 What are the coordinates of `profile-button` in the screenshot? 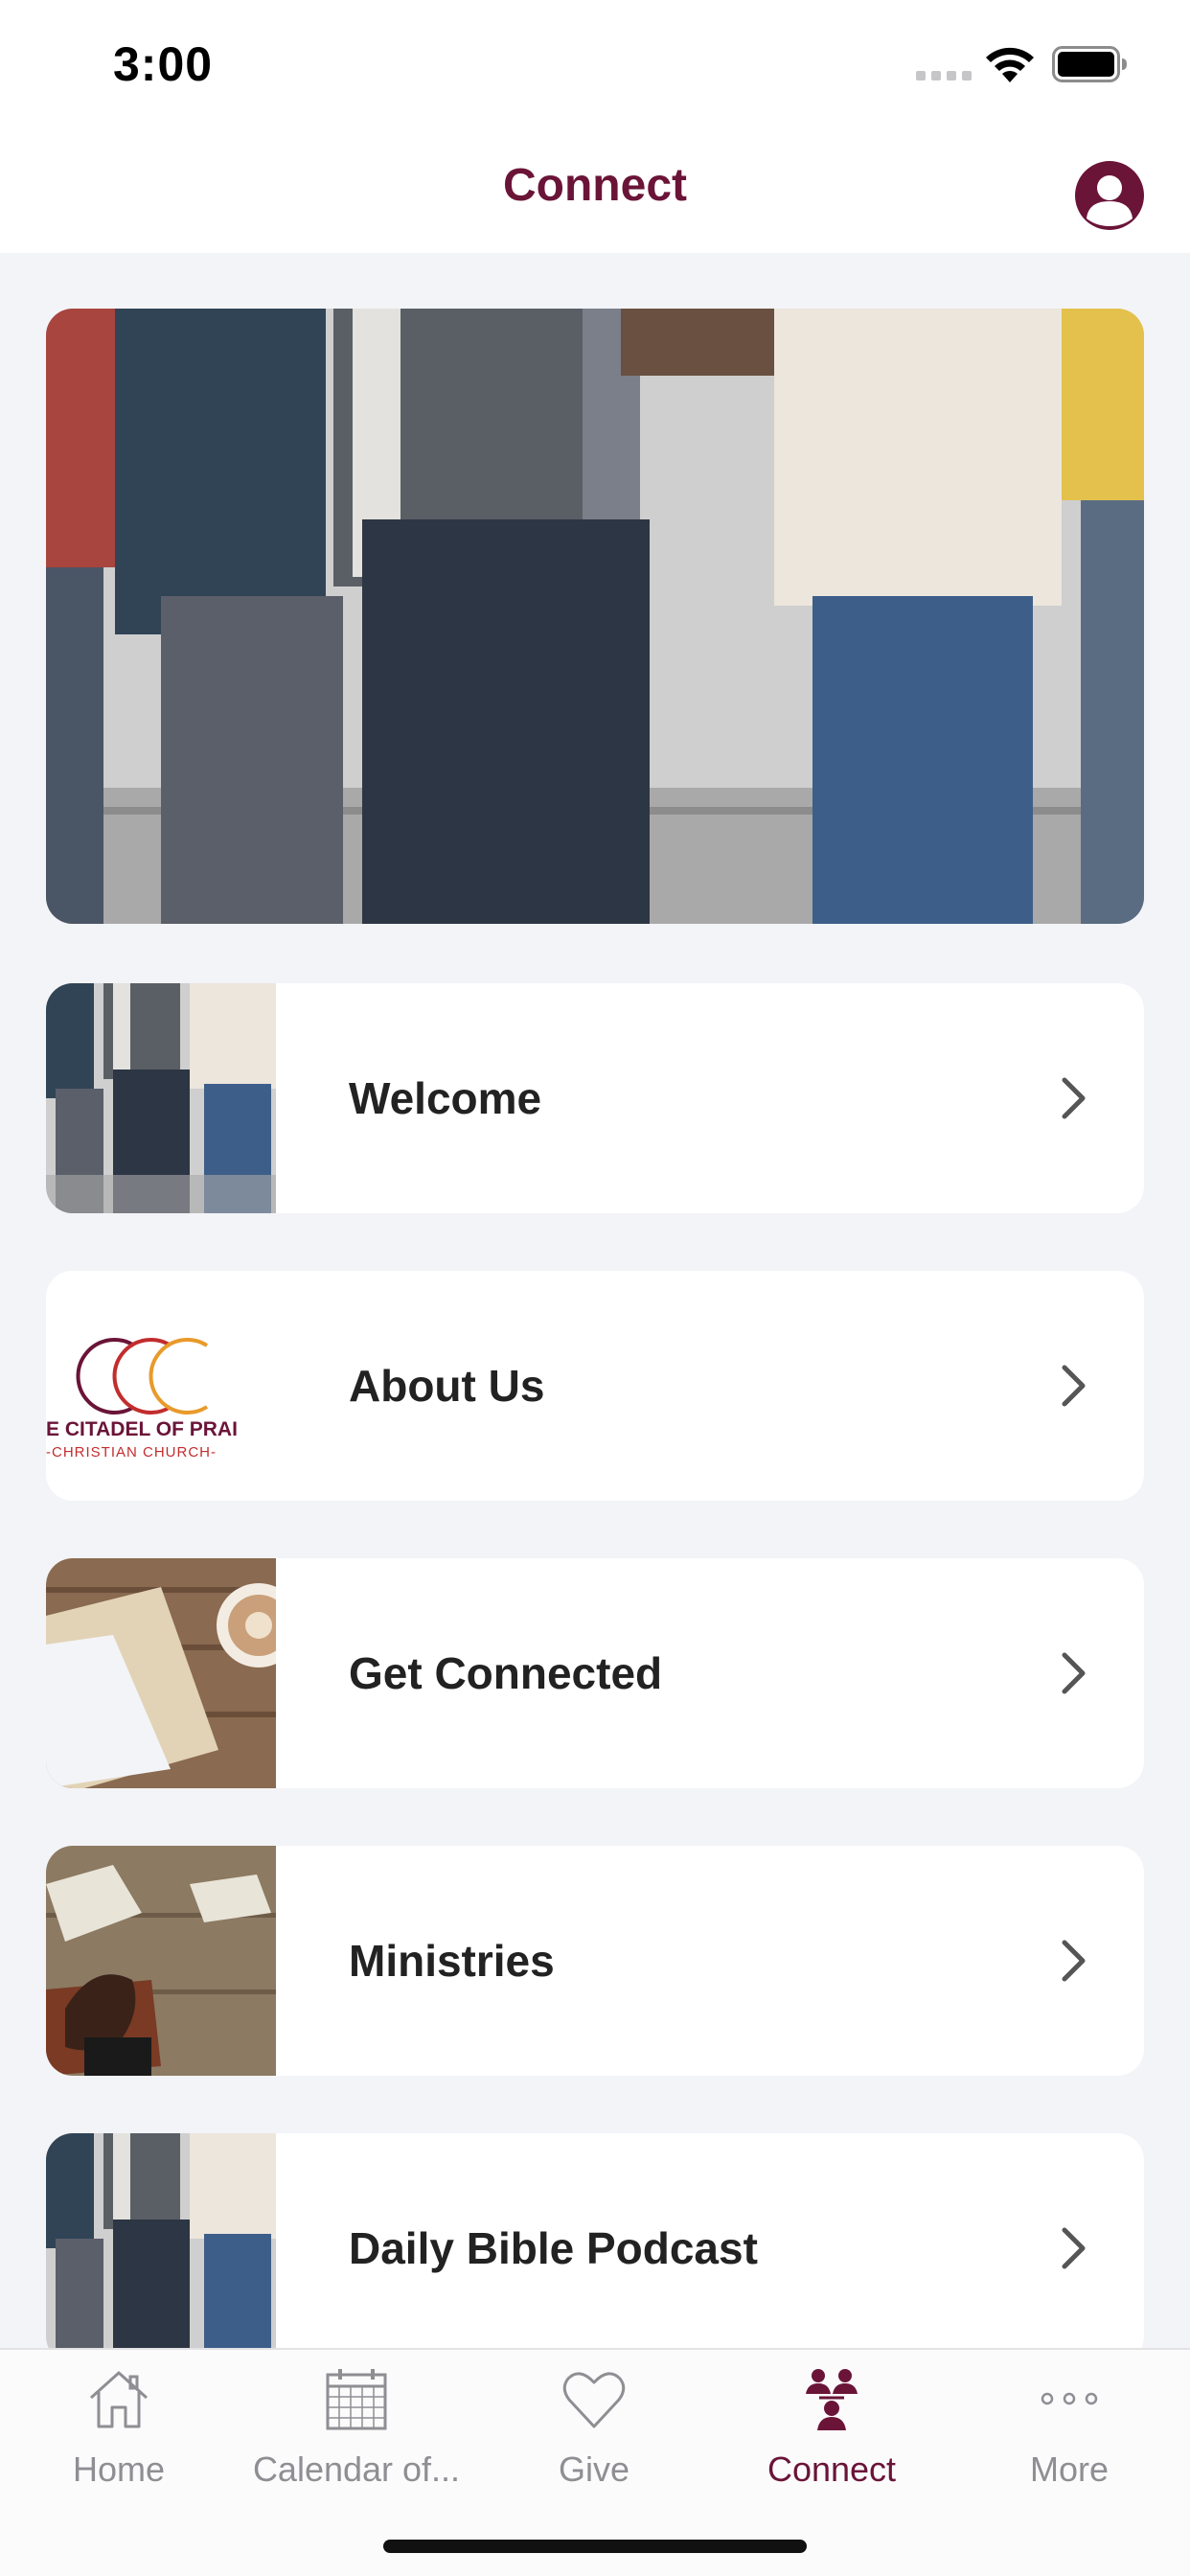 It's located at (1109, 195).